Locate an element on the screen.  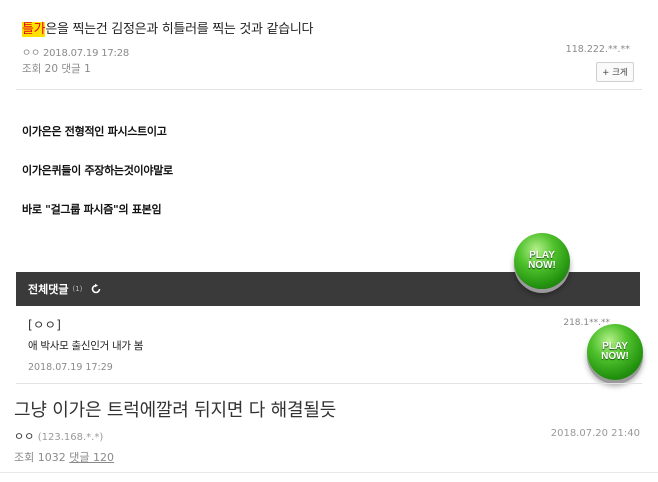
post-body-line: 이가은퀴들이 주장하는것이야말로 is located at coordinates (97, 170).